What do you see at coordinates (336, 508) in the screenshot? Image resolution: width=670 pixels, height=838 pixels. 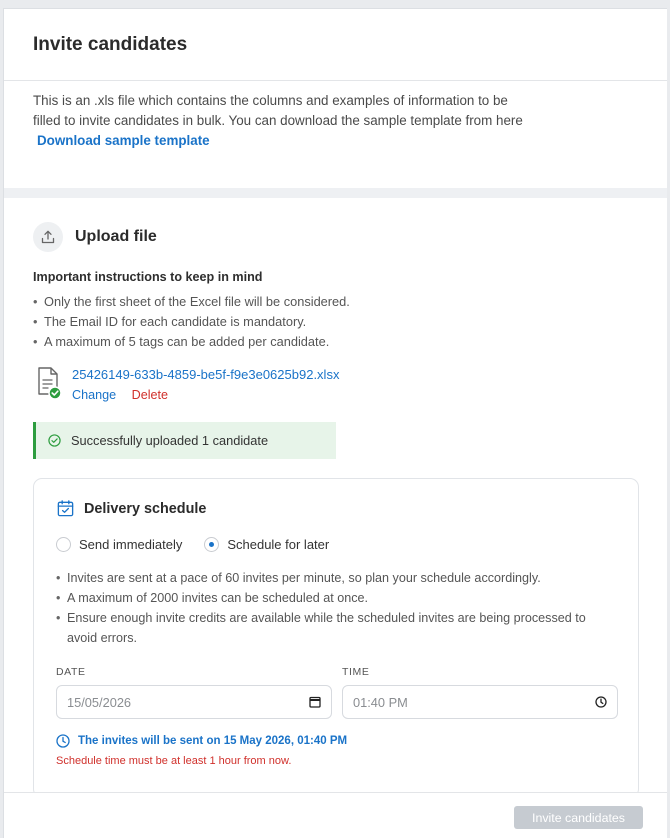 I see `schedule-header: Delivery schedule` at bounding box center [336, 508].